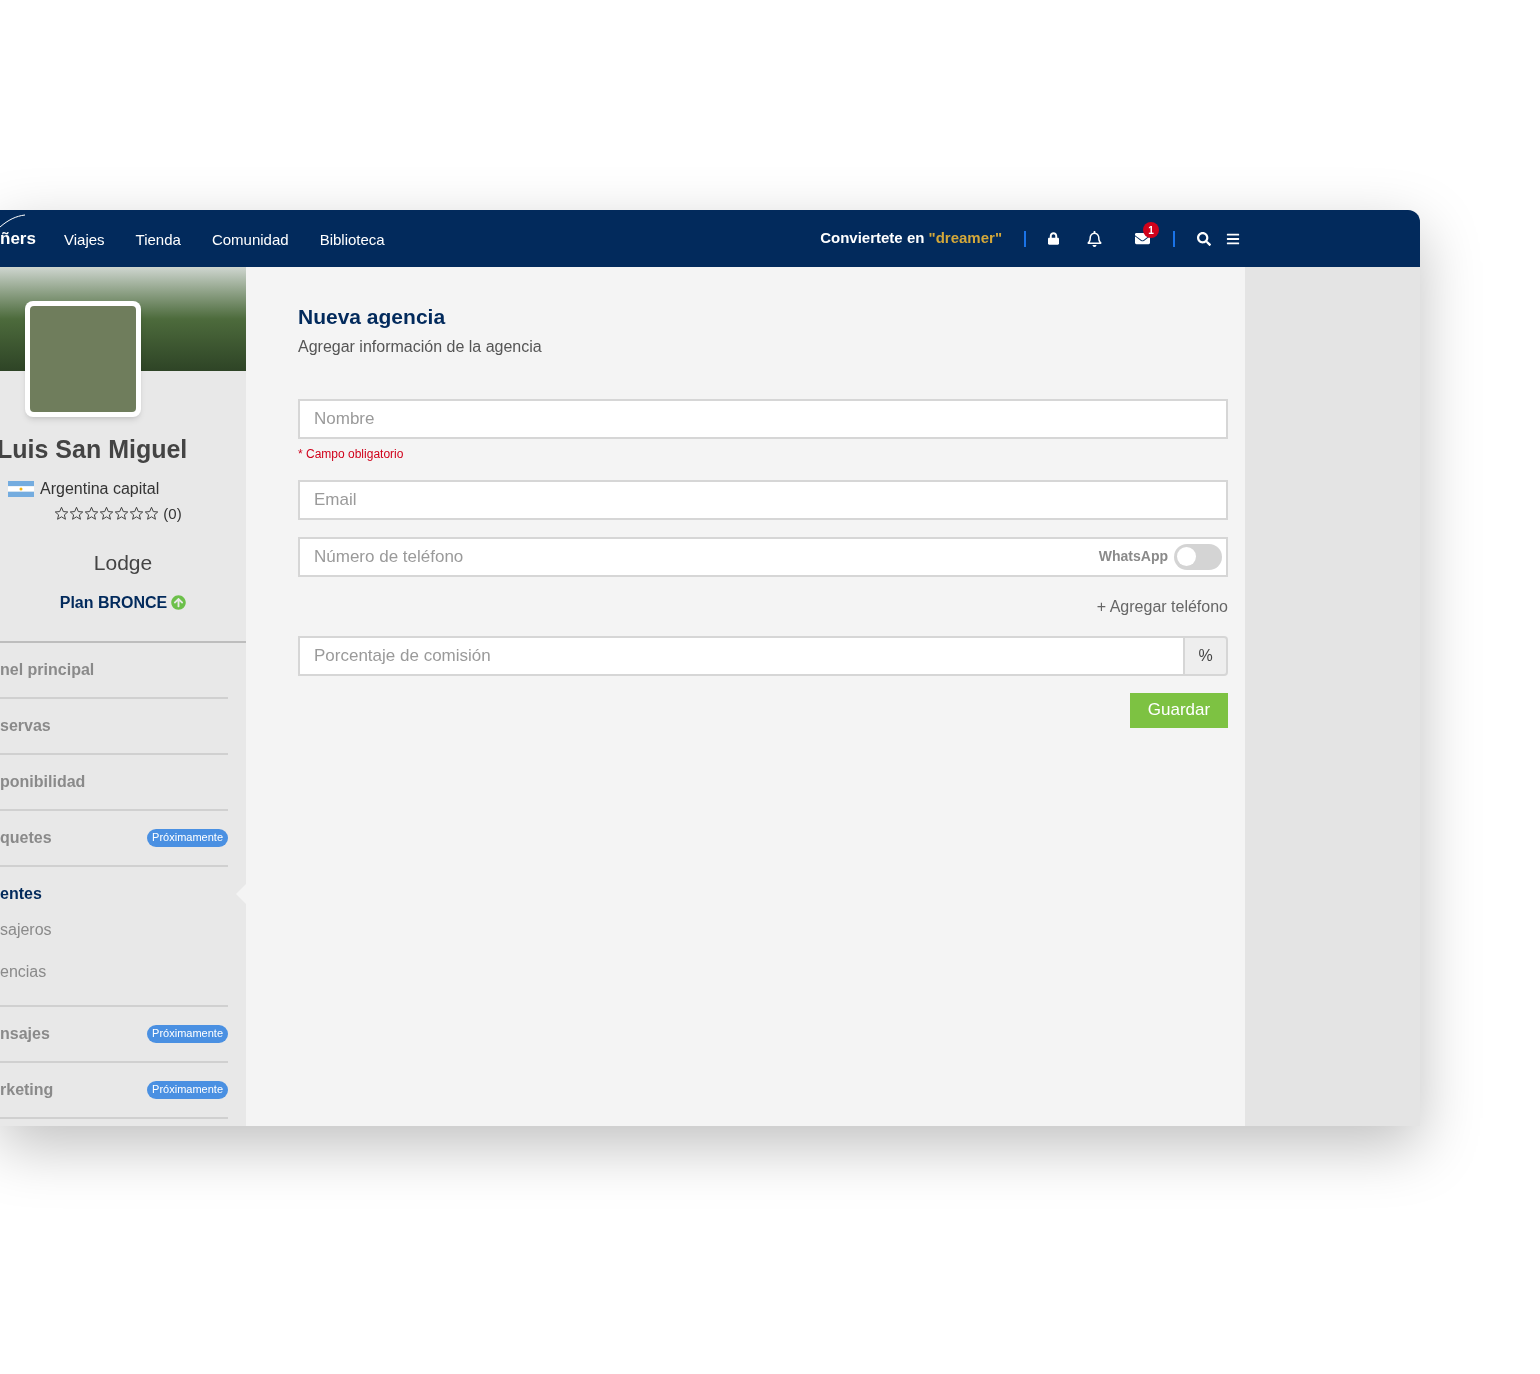 The image size is (1540, 1374). What do you see at coordinates (18, 238) in the screenshot?
I see `logo-text: ñers` at bounding box center [18, 238].